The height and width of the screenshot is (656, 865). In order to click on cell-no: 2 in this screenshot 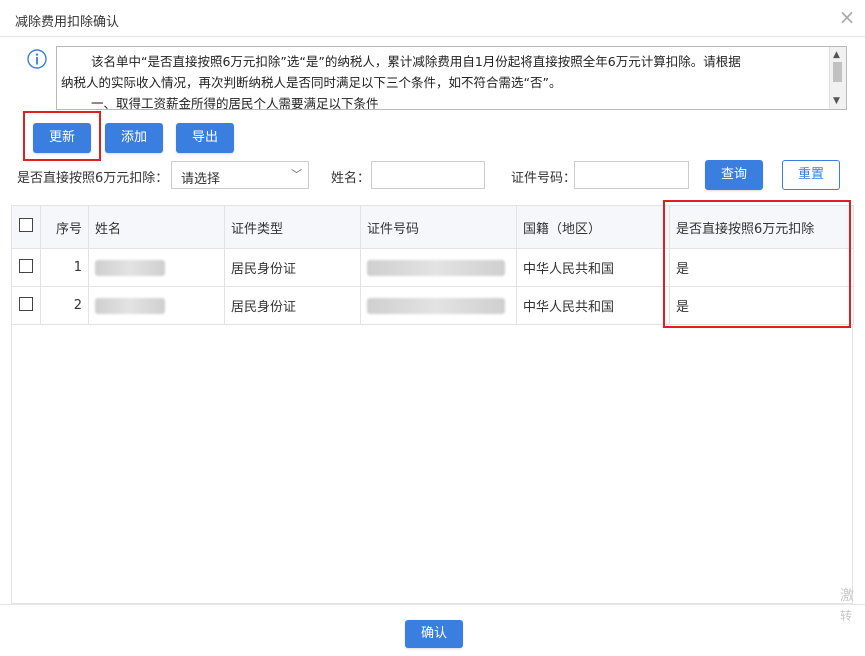, I will do `click(64, 305)`.